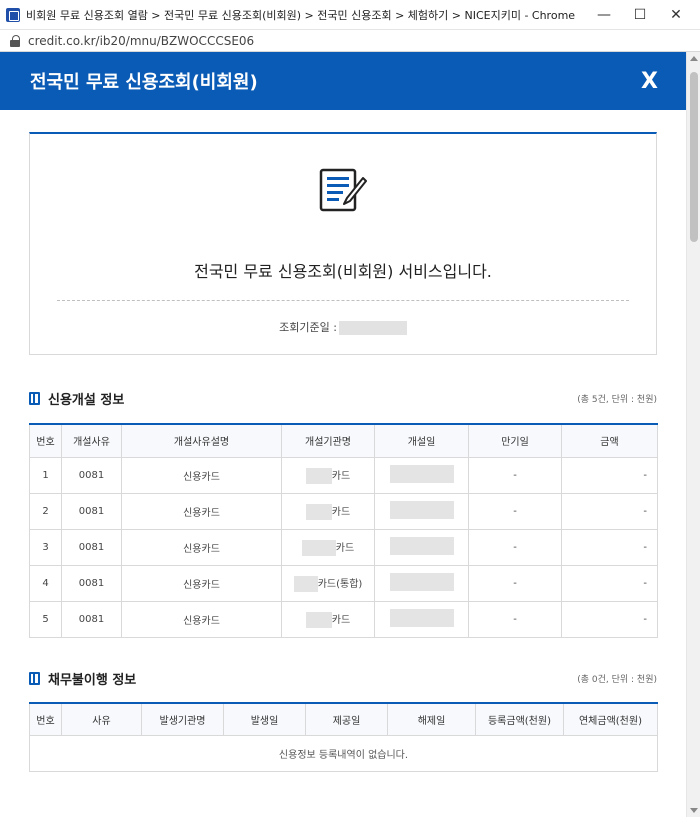  I want to click on scroll-thumb, so click(694, 157).